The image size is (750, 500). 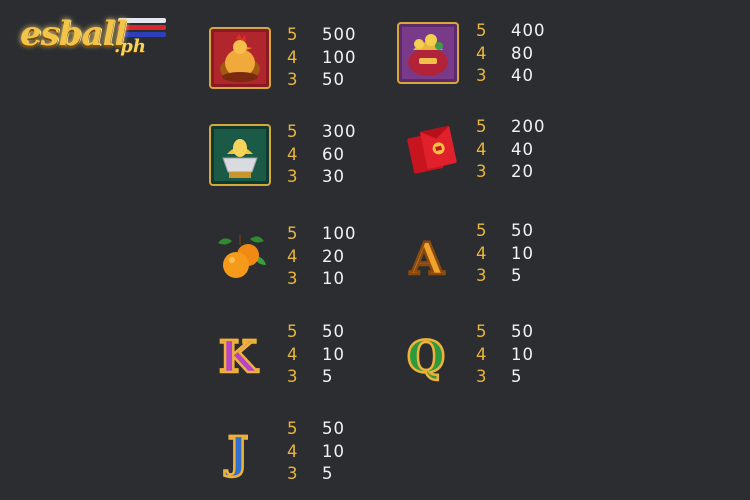 I want to click on svg-text: A, so click(x=427, y=259).